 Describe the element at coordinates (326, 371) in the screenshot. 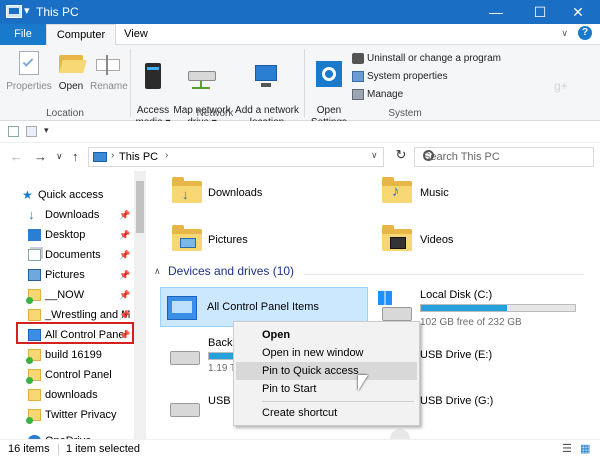

I see `menu-item-pin-quick-access: Pin to Quick access` at that location.